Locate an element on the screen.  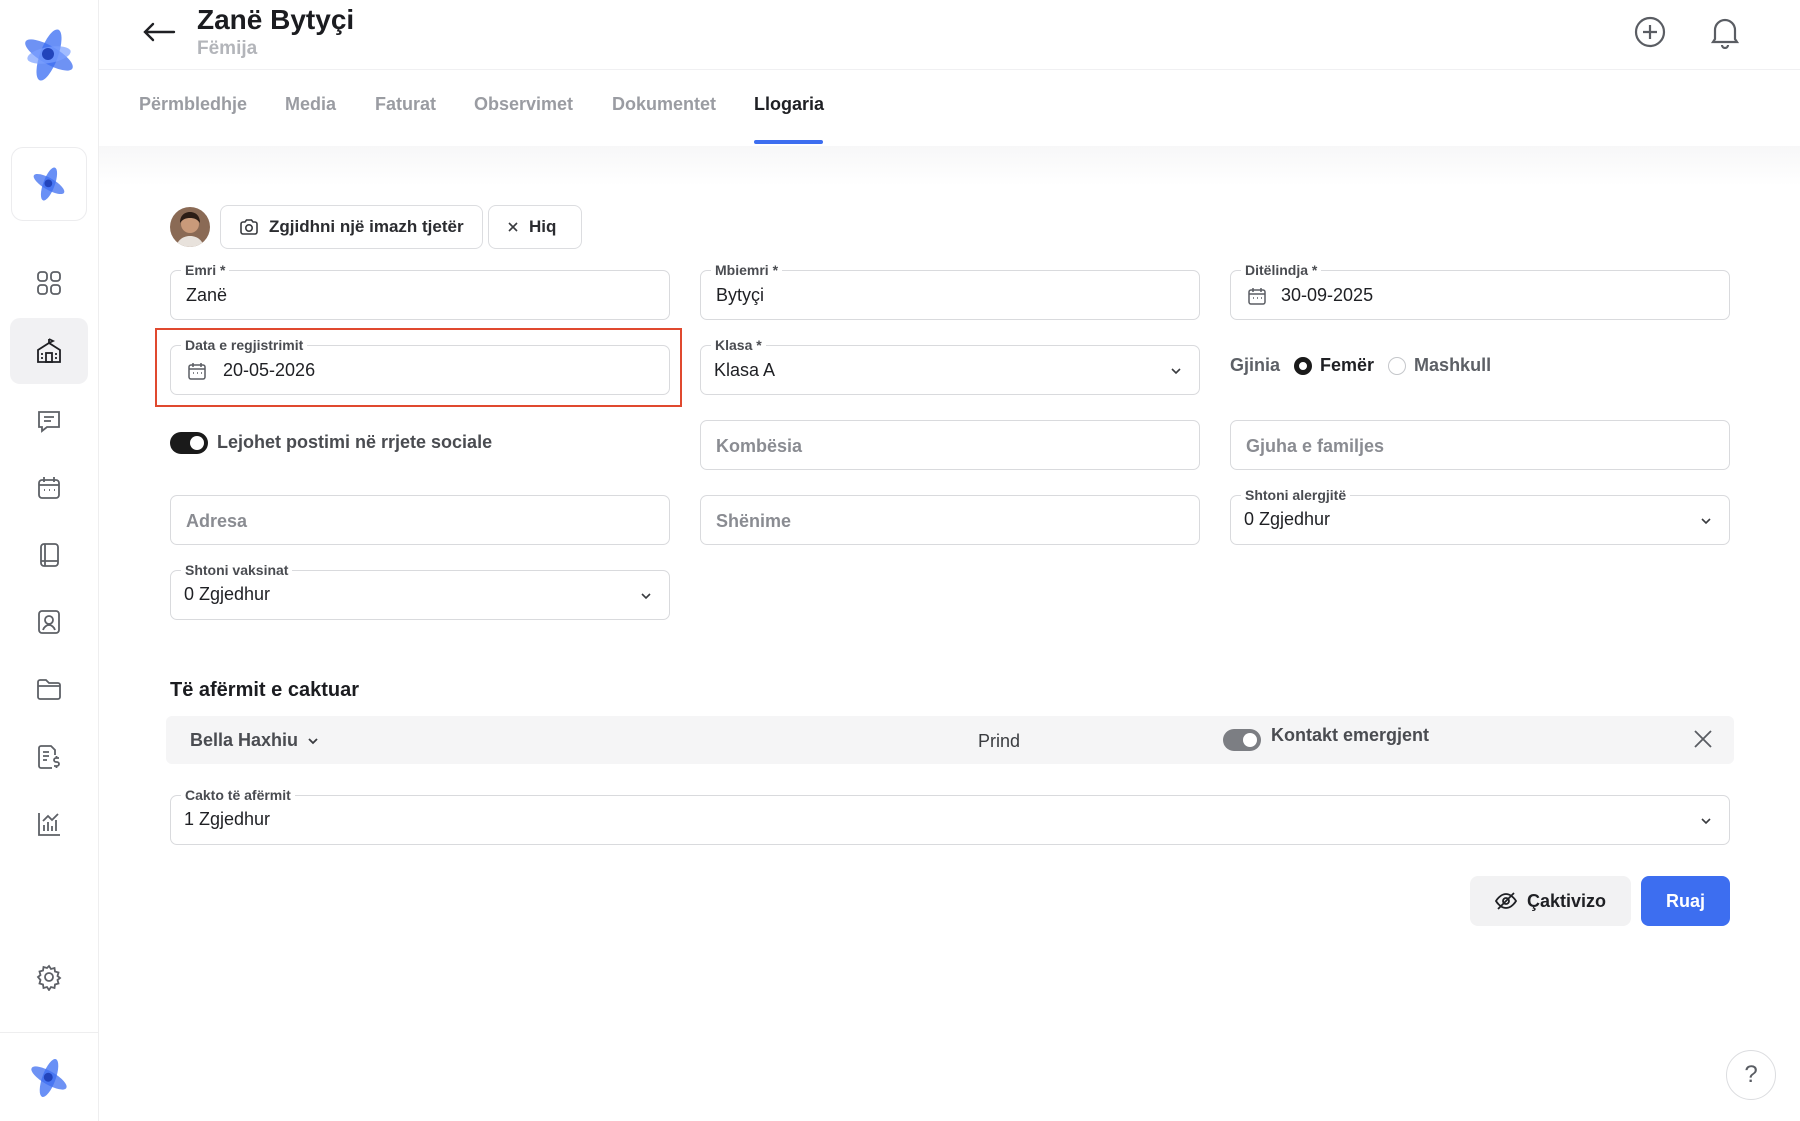
nationality-field: Kombësia is located at coordinates (950, 445).